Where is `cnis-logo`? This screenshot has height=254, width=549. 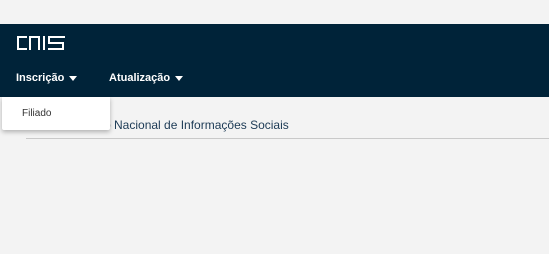 cnis-logo is located at coordinates (41, 43).